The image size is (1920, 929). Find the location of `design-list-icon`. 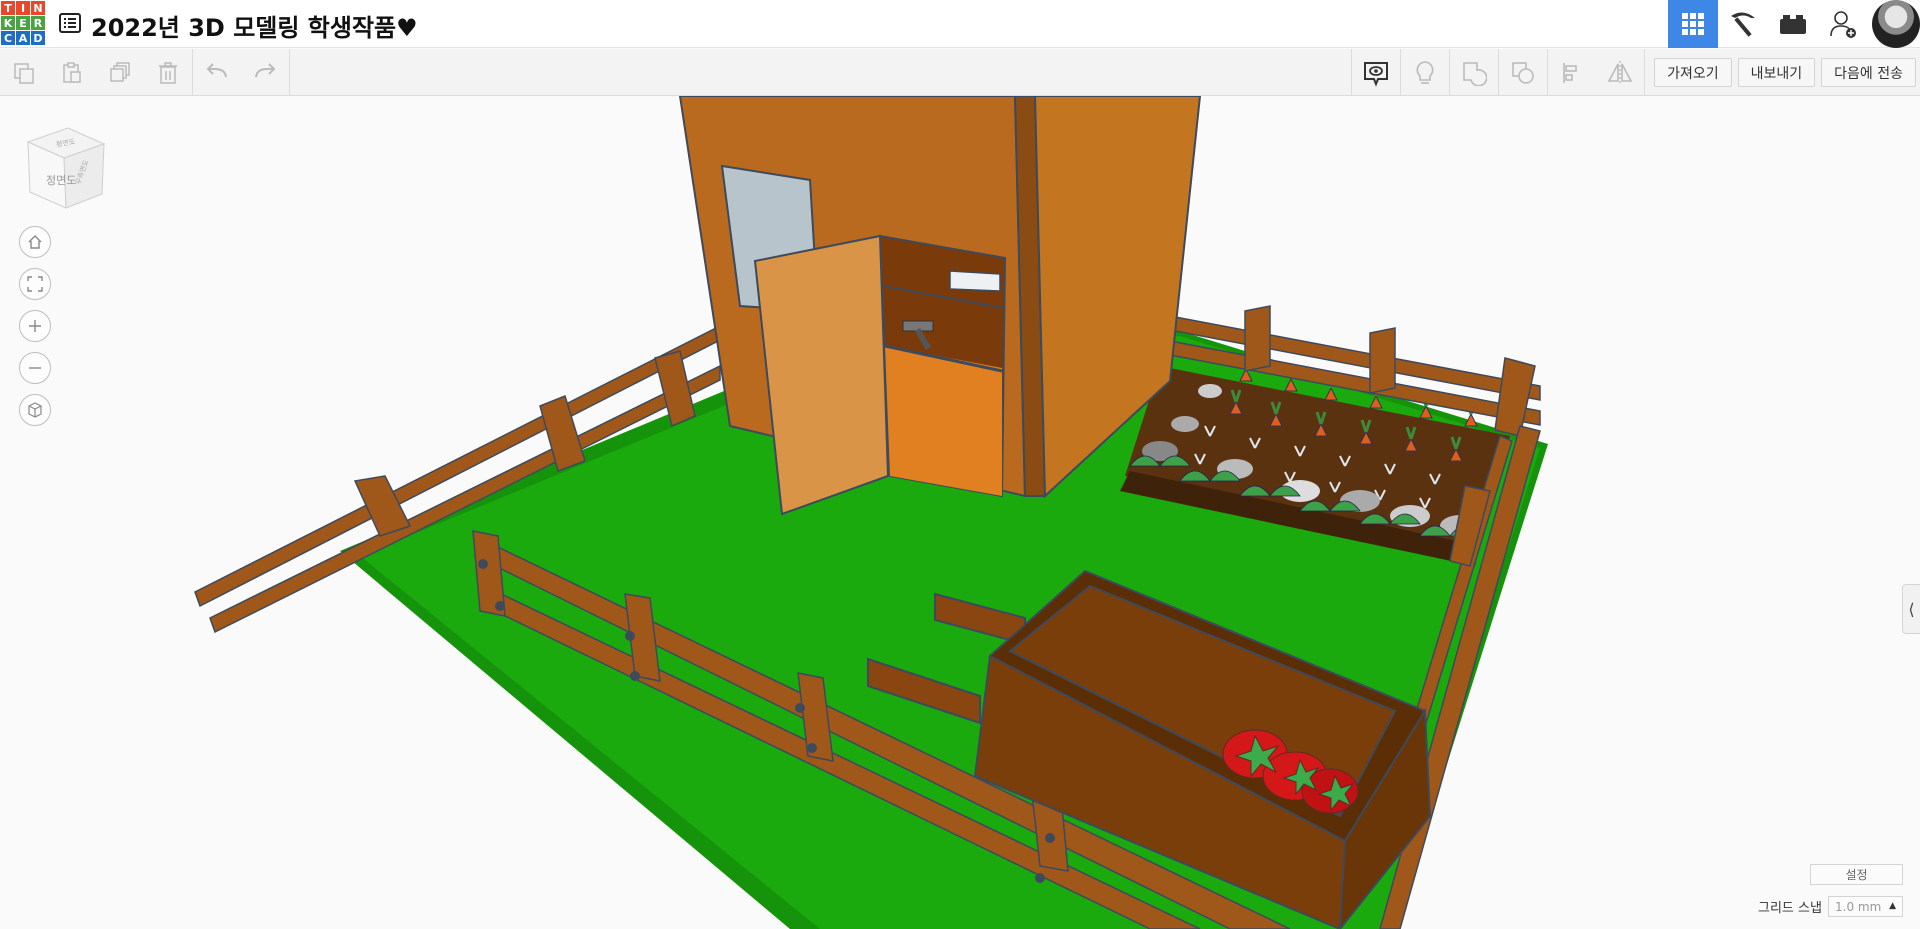

design-list-icon is located at coordinates (70, 23).